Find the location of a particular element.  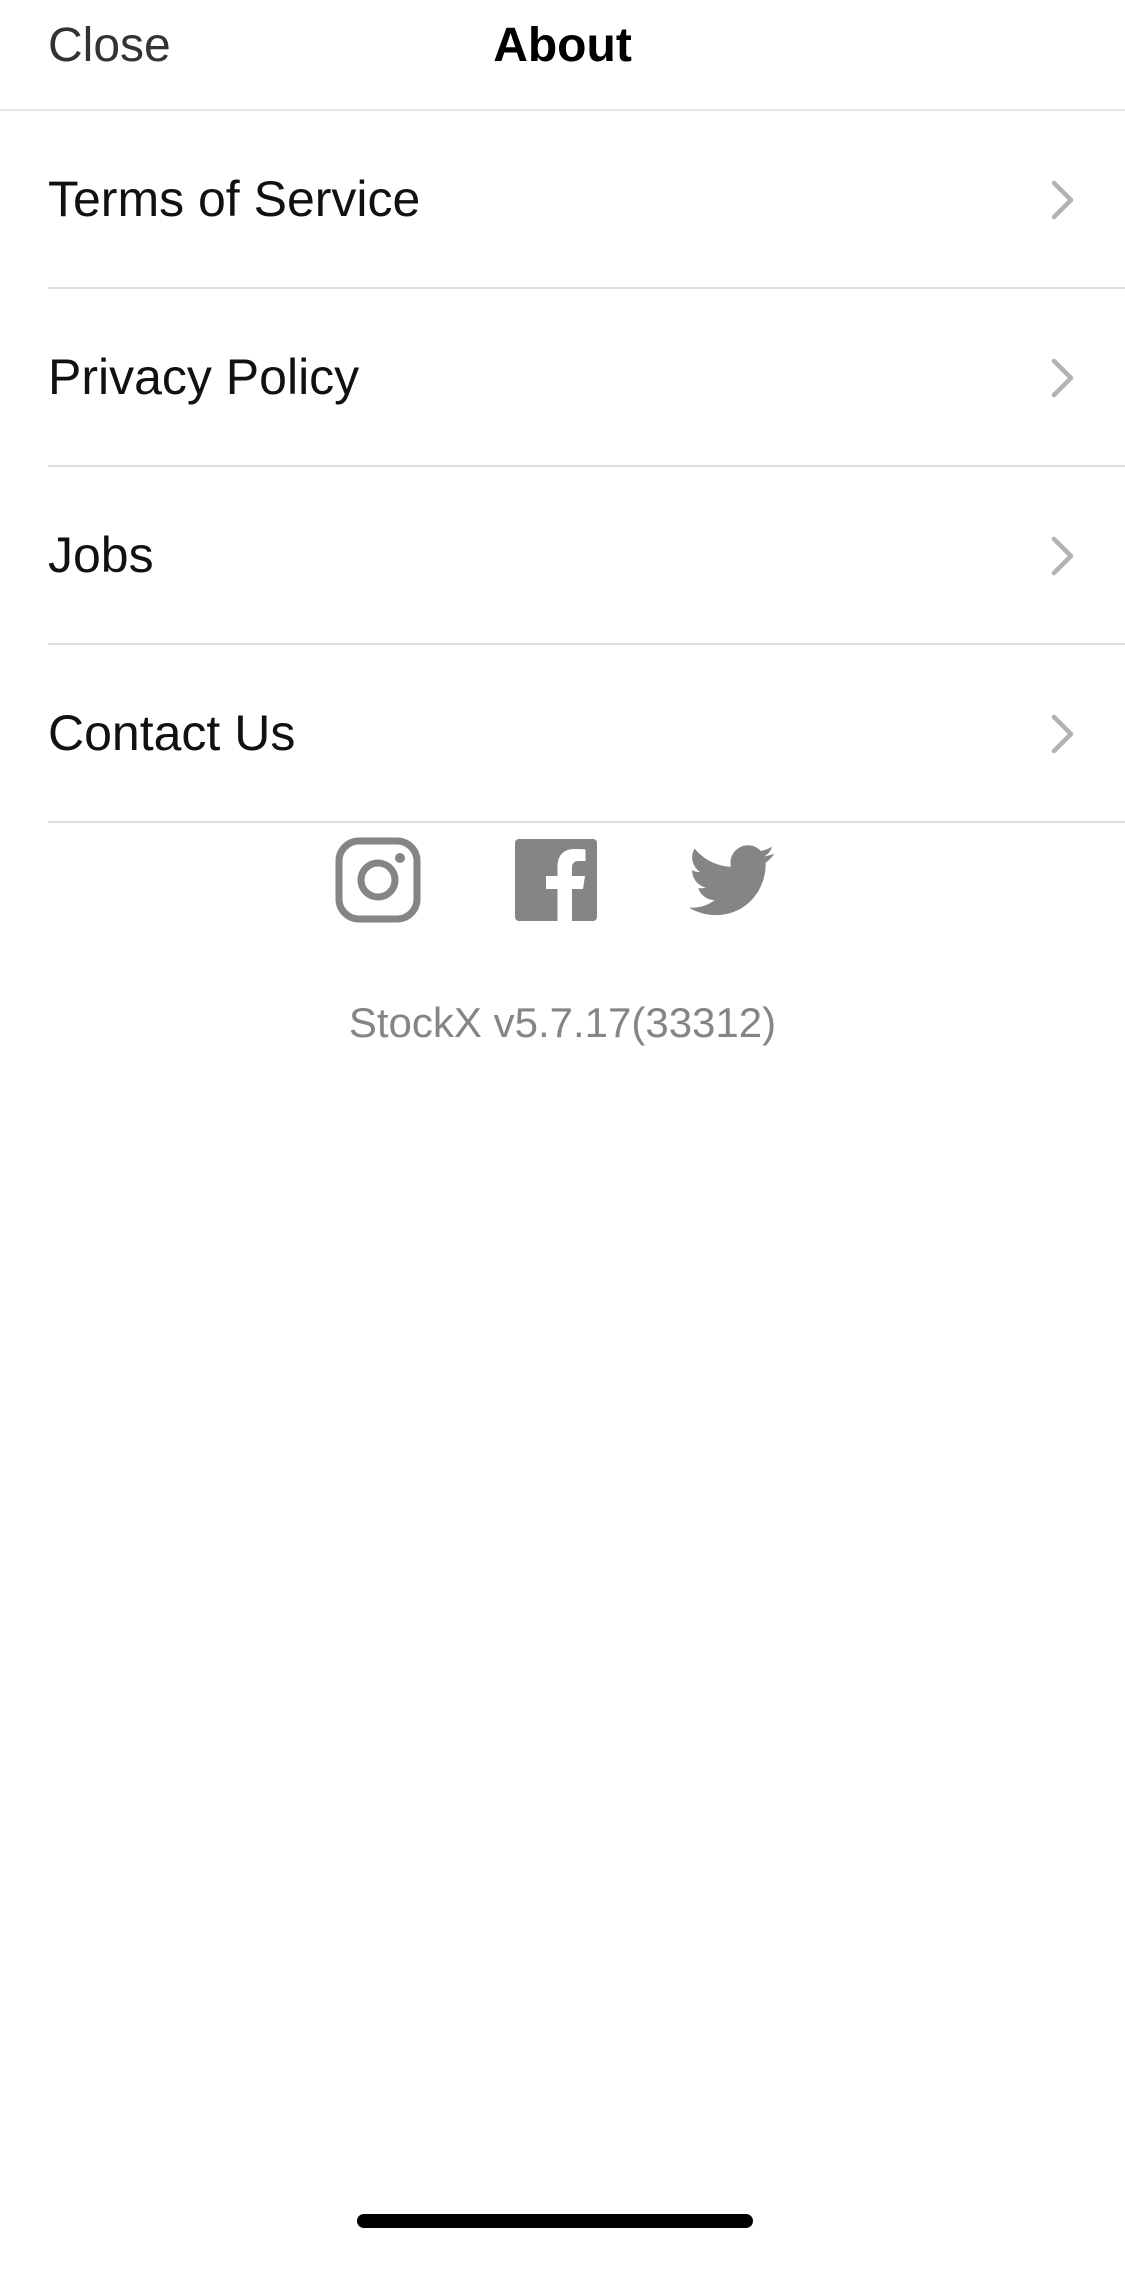

facebook-icon is located at coordinates (556, 880).